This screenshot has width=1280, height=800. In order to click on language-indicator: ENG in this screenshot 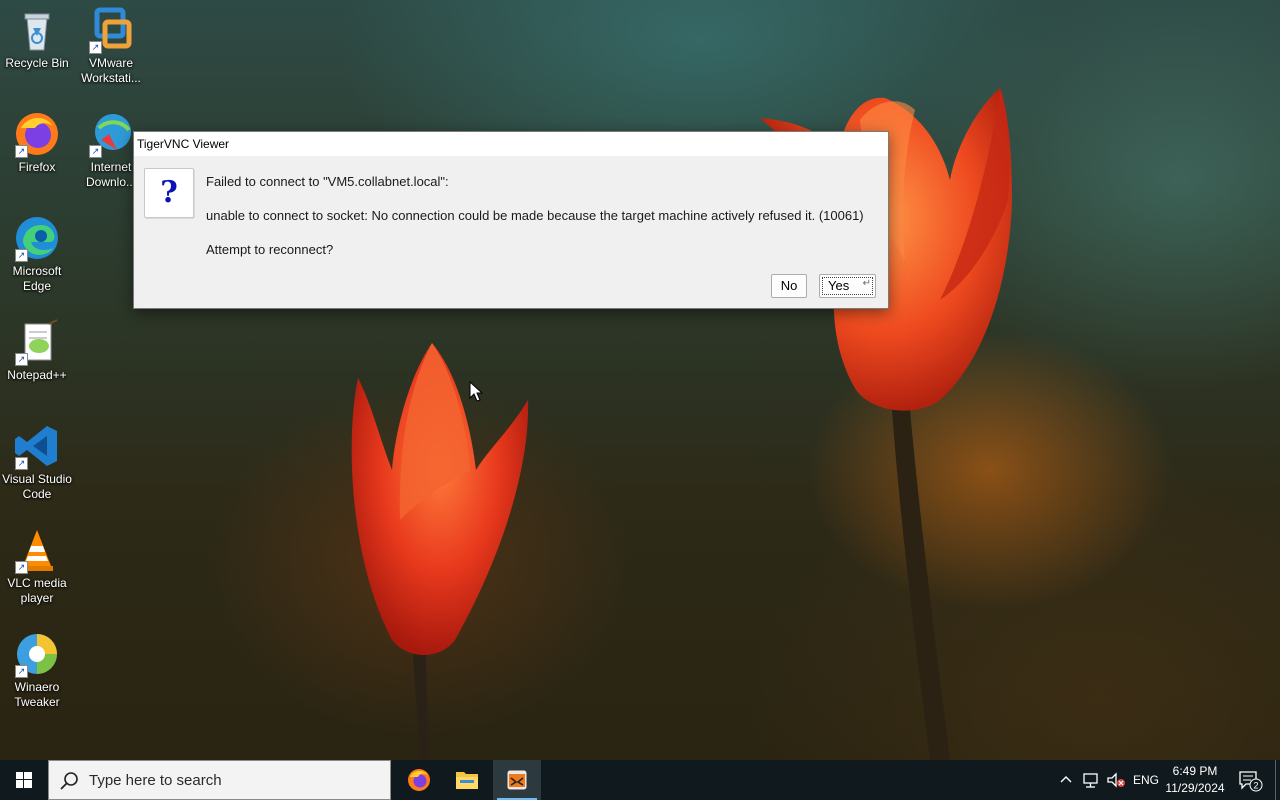, I will do `click(1146, 780)`.